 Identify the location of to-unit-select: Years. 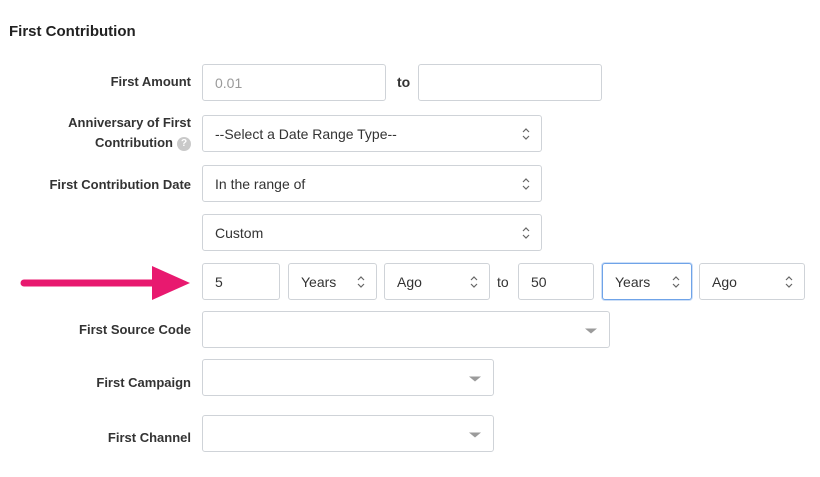
(647, 281).